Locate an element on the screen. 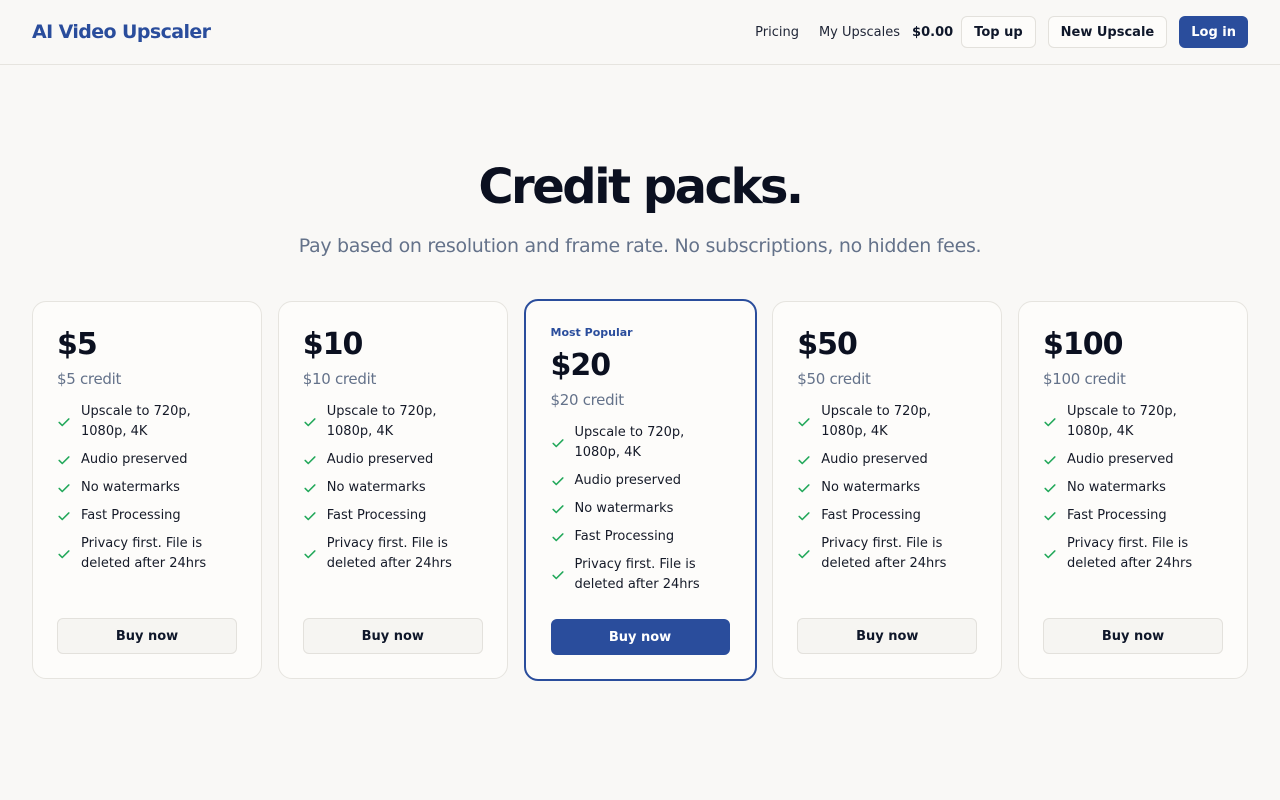 Image resolution: width=1280 pixels, height=800 pixels. pack-credit: $100 credit is located at coordinates (1084, 379).